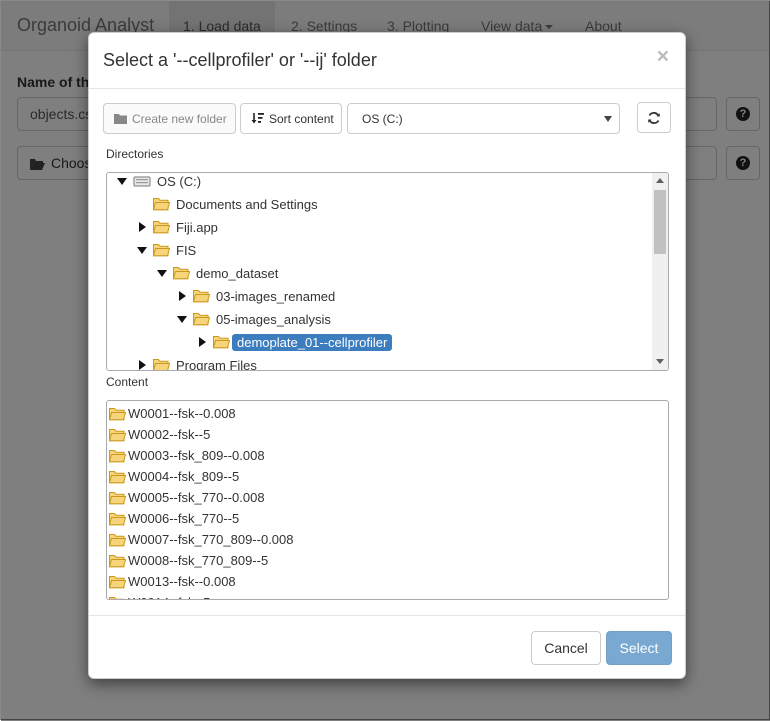 This screenshot has height=721, width=770. What do you see at coordinates (184, 476) in the screenshot?
I see `content-item-label: W0004--fsk_809--5` at bounding box center [184, 476].